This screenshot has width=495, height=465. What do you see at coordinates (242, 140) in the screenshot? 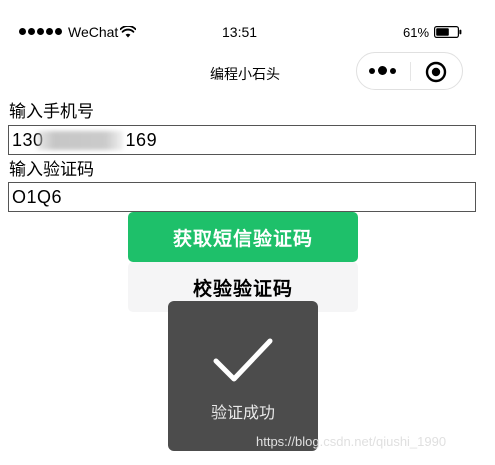
I see `phone-input: 130 169` at bounding box center [242, 140].